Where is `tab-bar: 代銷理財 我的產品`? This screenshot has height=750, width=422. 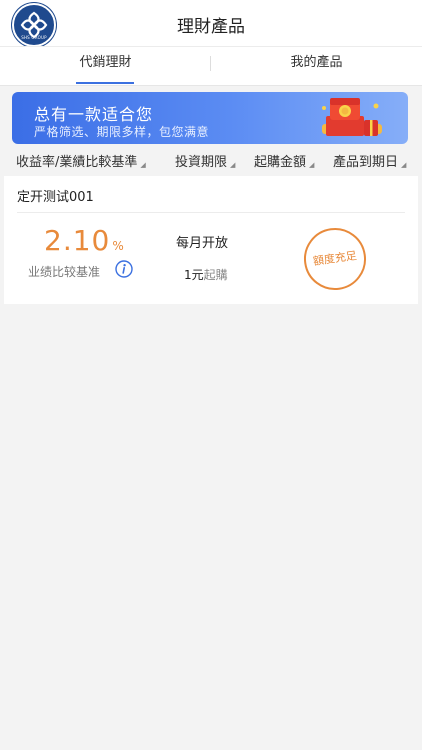 tab-bar: 代銷理財 我的產品 is located at coordinates (211, 66).